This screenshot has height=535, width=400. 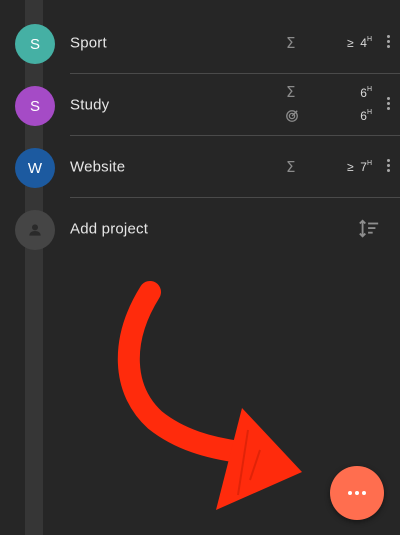 I want to click on target-unit: H, so click(x=369, y=112).